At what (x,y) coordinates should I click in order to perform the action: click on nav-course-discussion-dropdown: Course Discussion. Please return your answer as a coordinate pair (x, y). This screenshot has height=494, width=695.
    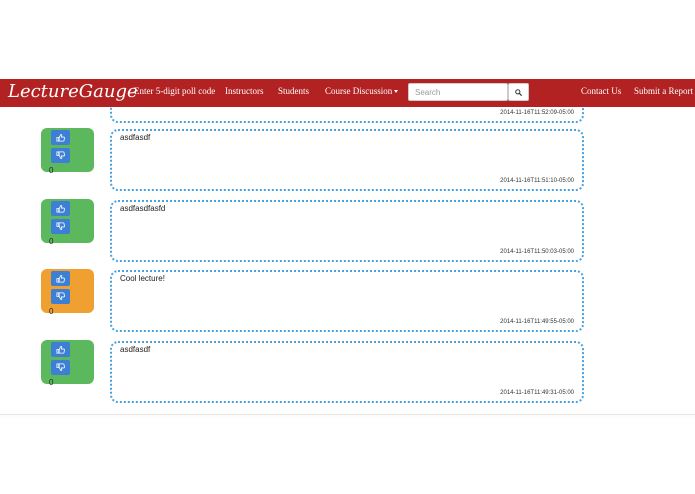
    Looking at the image, I should click on (362, 91).